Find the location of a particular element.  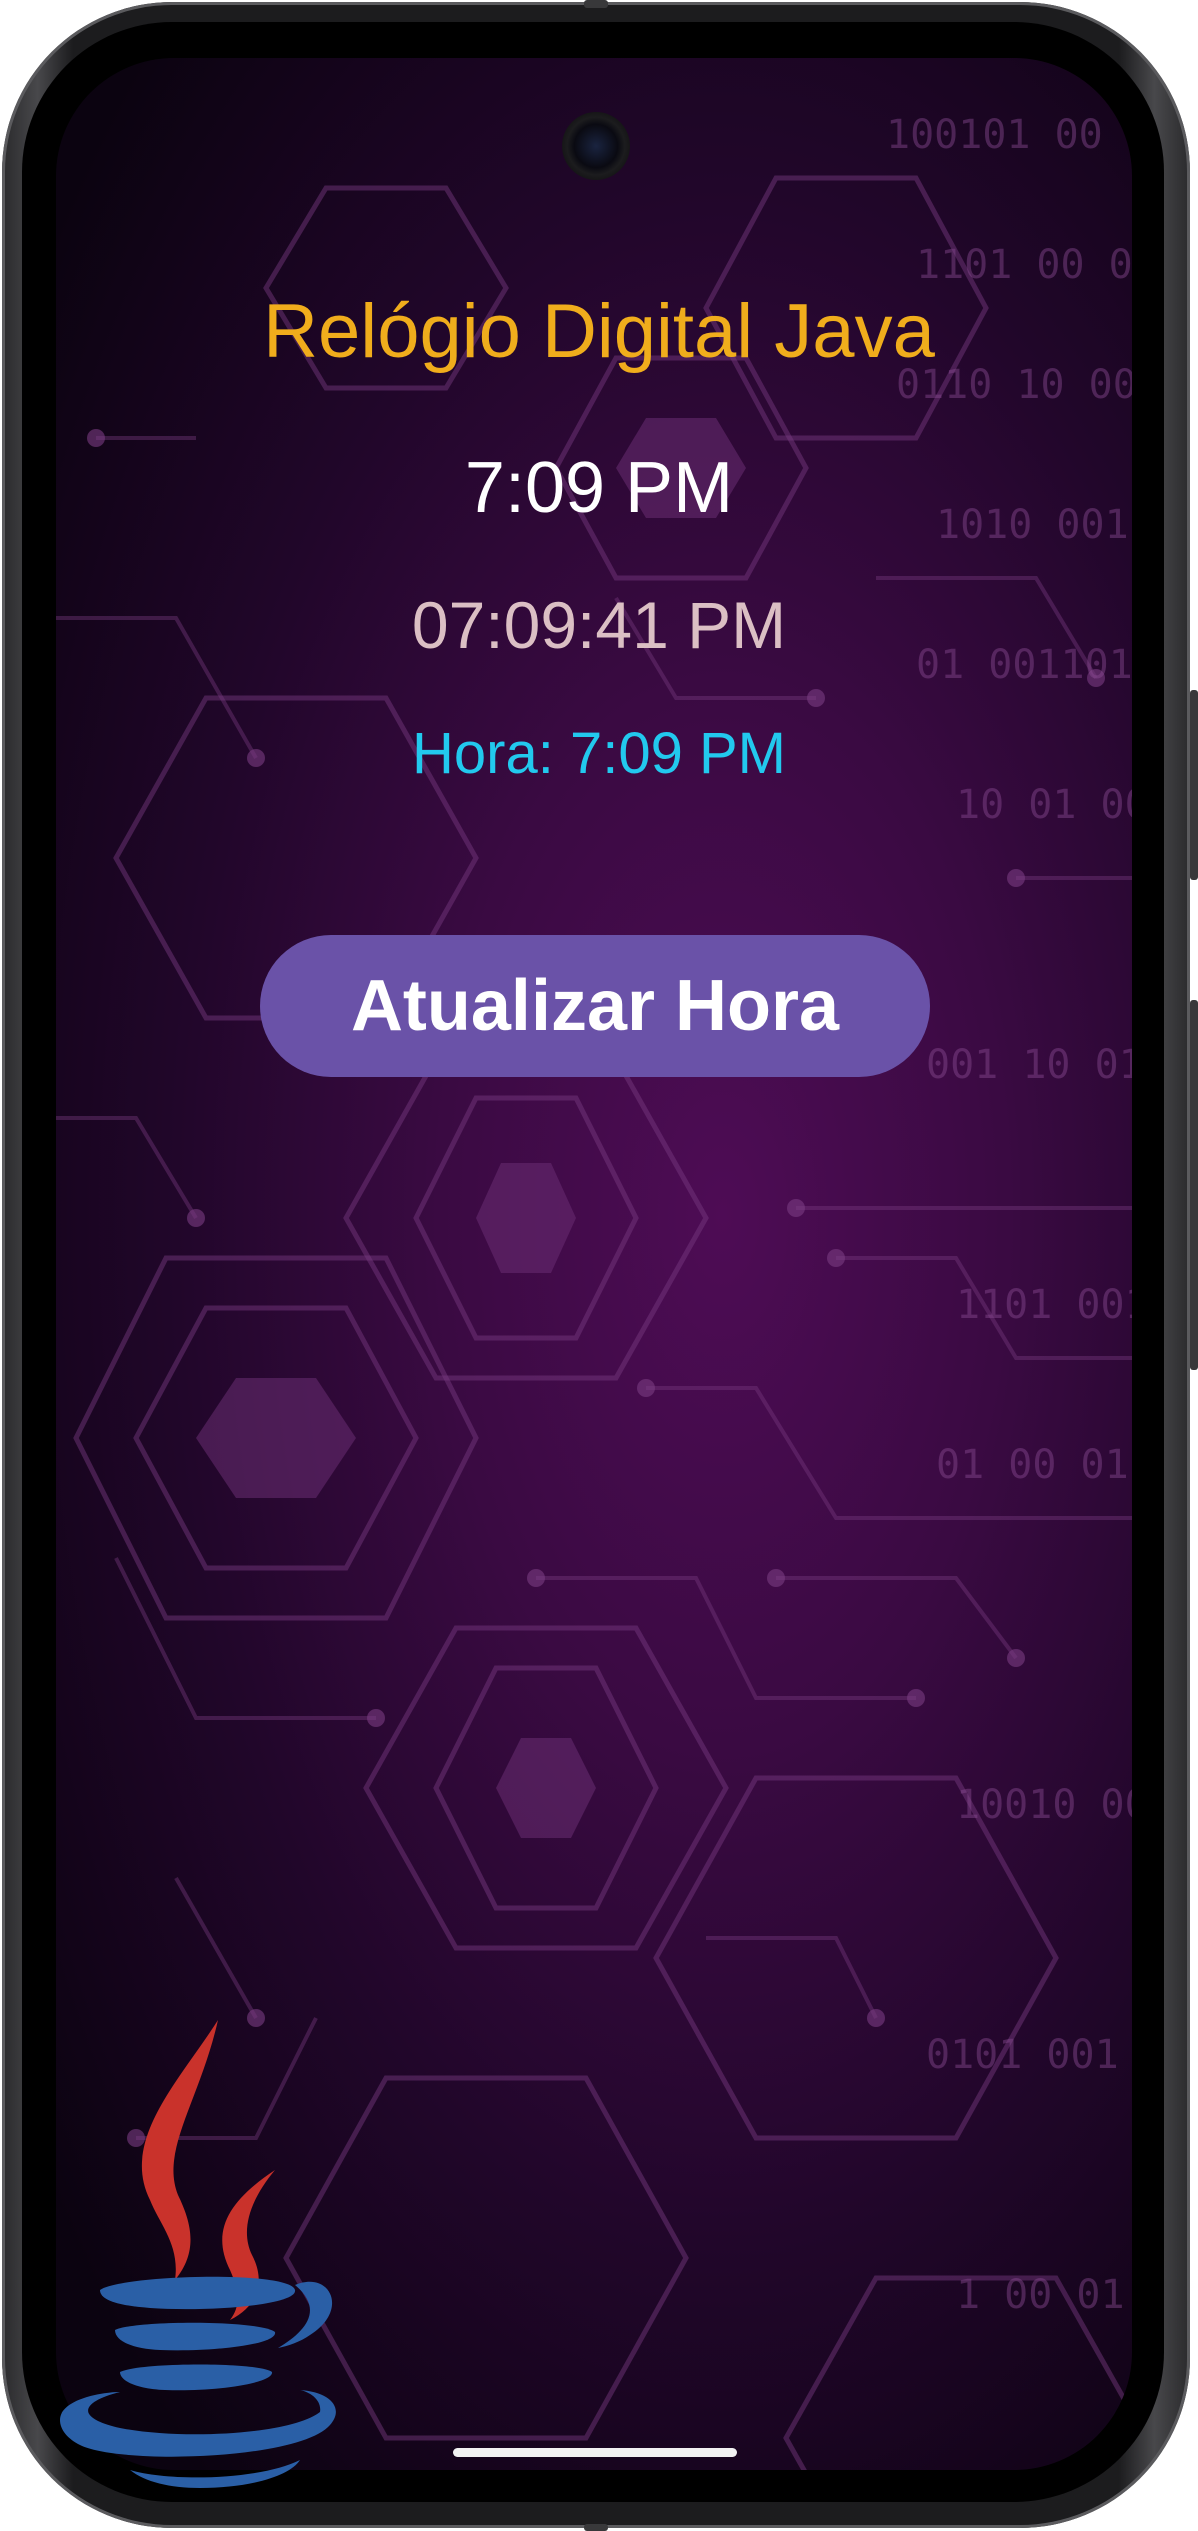

binary-text: 1101 00 01 is located at coordinates (1024, 265).